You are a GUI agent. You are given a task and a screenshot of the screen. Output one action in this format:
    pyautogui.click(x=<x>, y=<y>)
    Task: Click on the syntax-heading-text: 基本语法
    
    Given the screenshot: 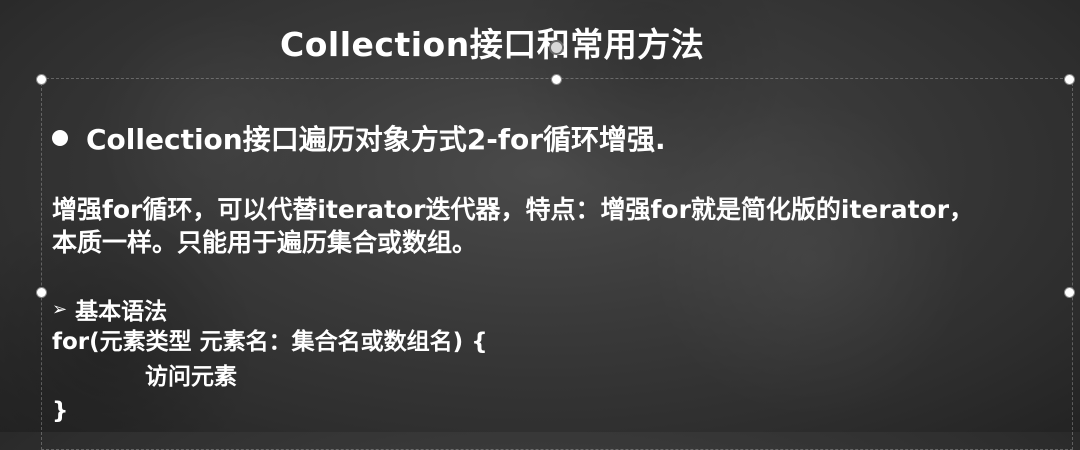 What is the action you would take?
    pyautogui.click(x=121, y=312)
    